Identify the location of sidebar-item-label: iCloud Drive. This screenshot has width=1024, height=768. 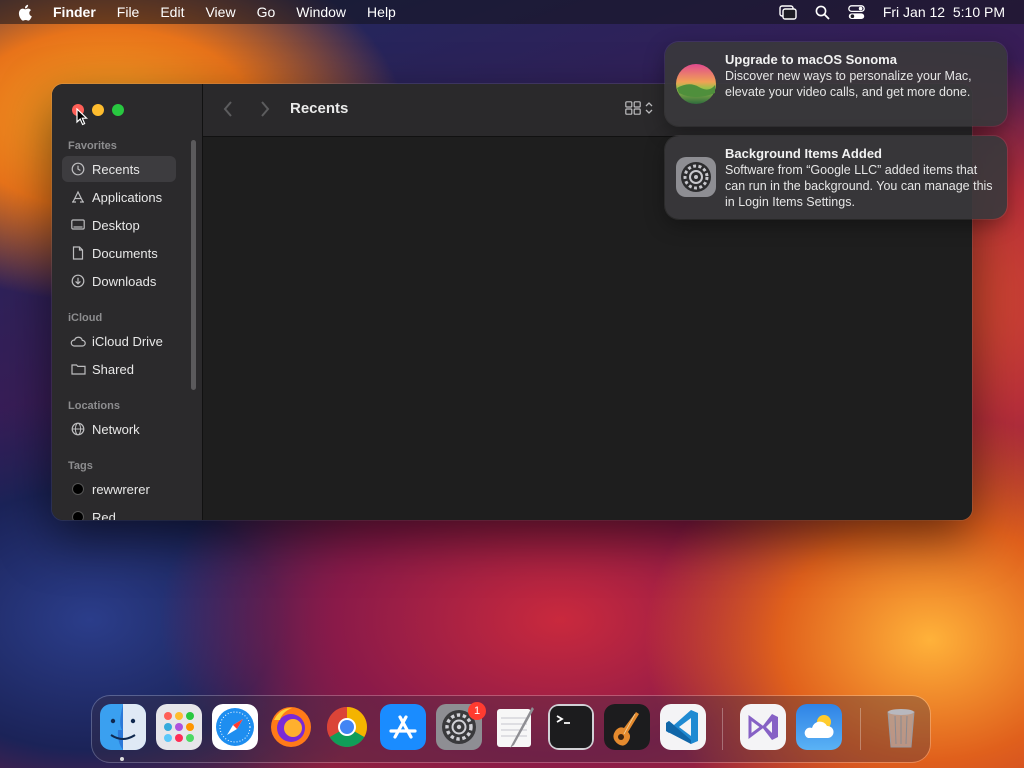
(127, 341).